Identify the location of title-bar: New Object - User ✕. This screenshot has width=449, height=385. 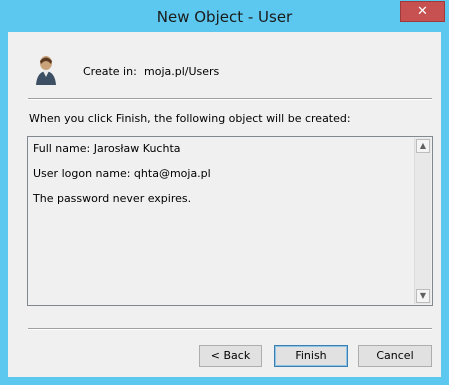
(224, 16).